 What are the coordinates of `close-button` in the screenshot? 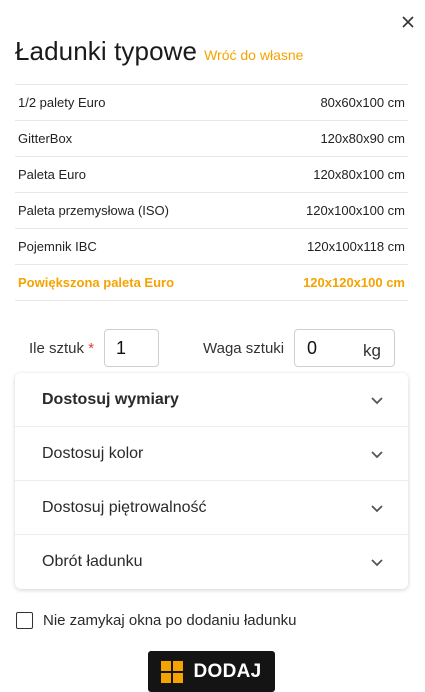 It's located at (408, 22).